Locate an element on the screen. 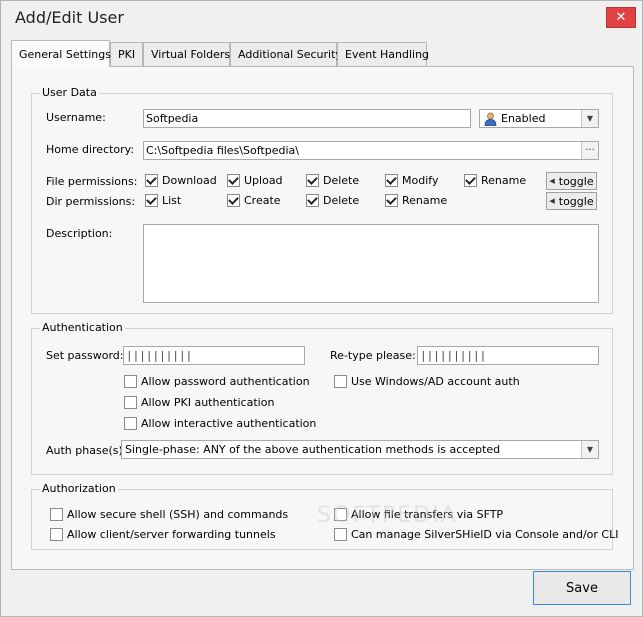 This screenshot has width=643, height=617. authentication-group-label: Authentication is located at coordinates (82, 327).